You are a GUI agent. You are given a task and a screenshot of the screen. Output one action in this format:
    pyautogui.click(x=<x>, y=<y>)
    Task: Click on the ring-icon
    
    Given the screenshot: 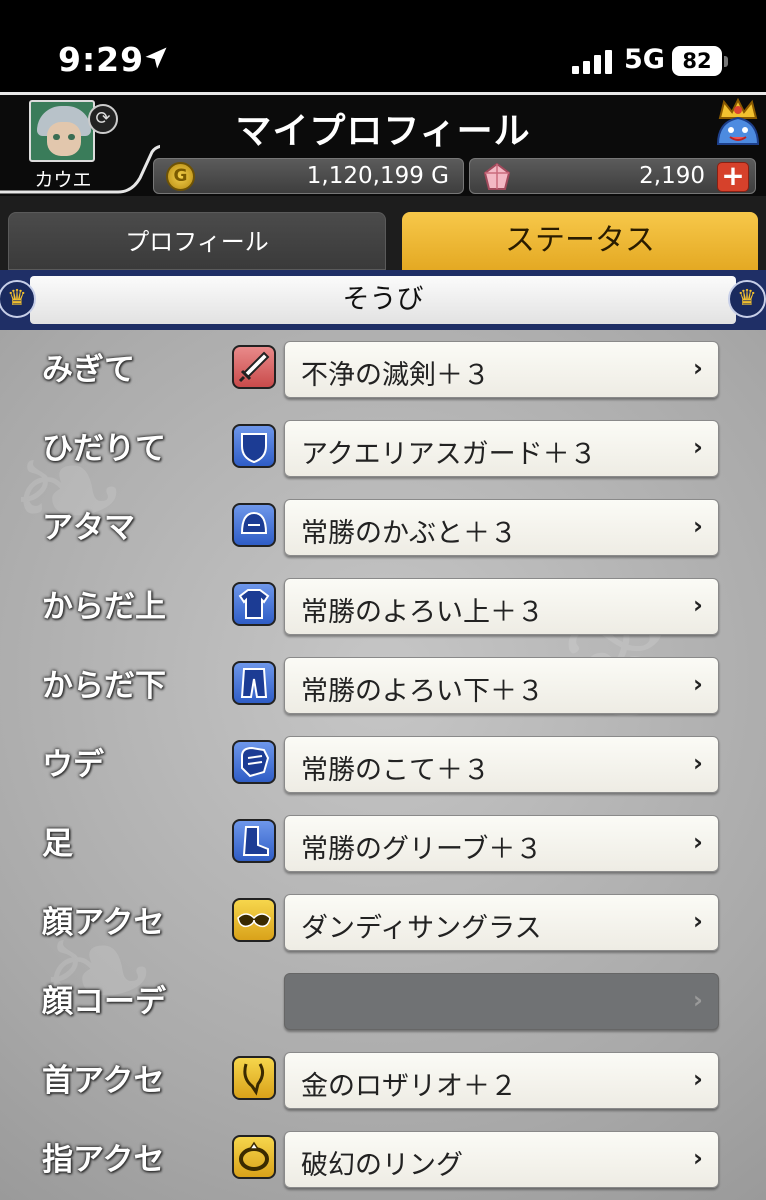 What is the action you would take?
    pyautogui.click(x=254, y=1157)
    